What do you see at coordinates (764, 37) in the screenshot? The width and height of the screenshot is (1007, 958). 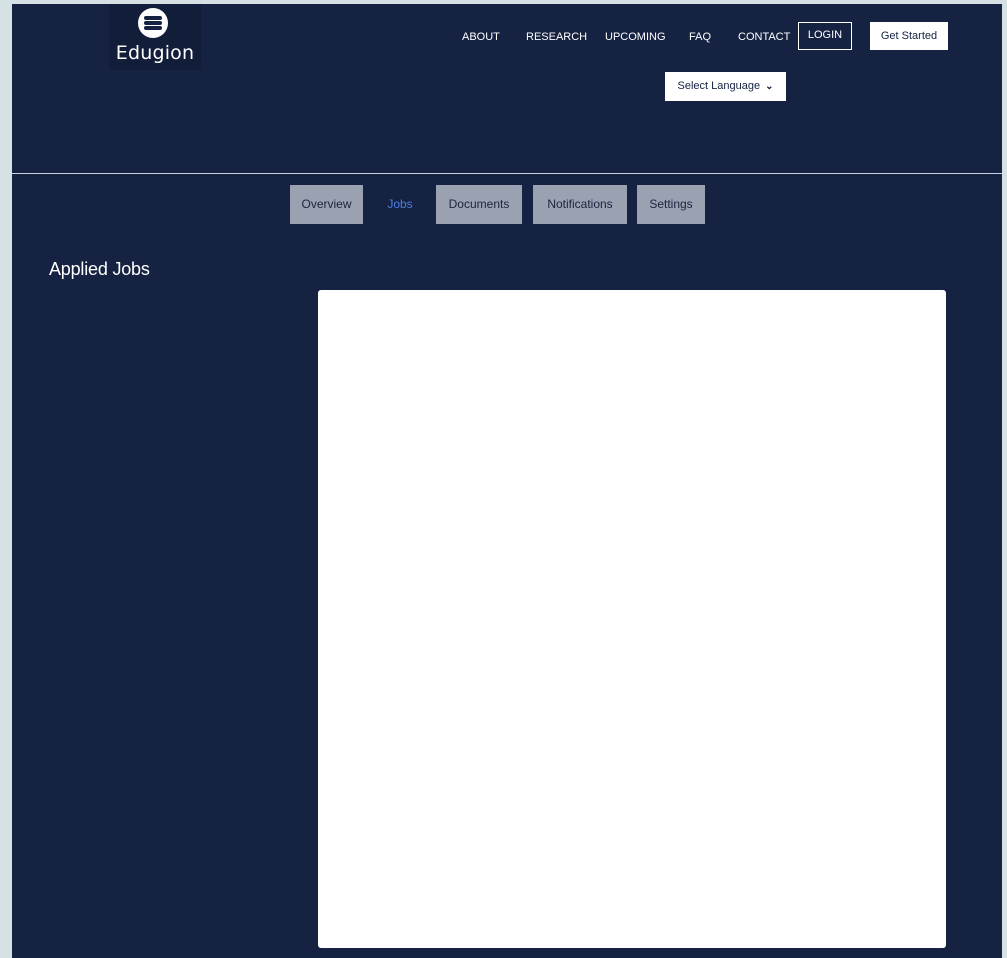 I see `nav-contact-link: CONTACT` at bounding box center [764, 37].